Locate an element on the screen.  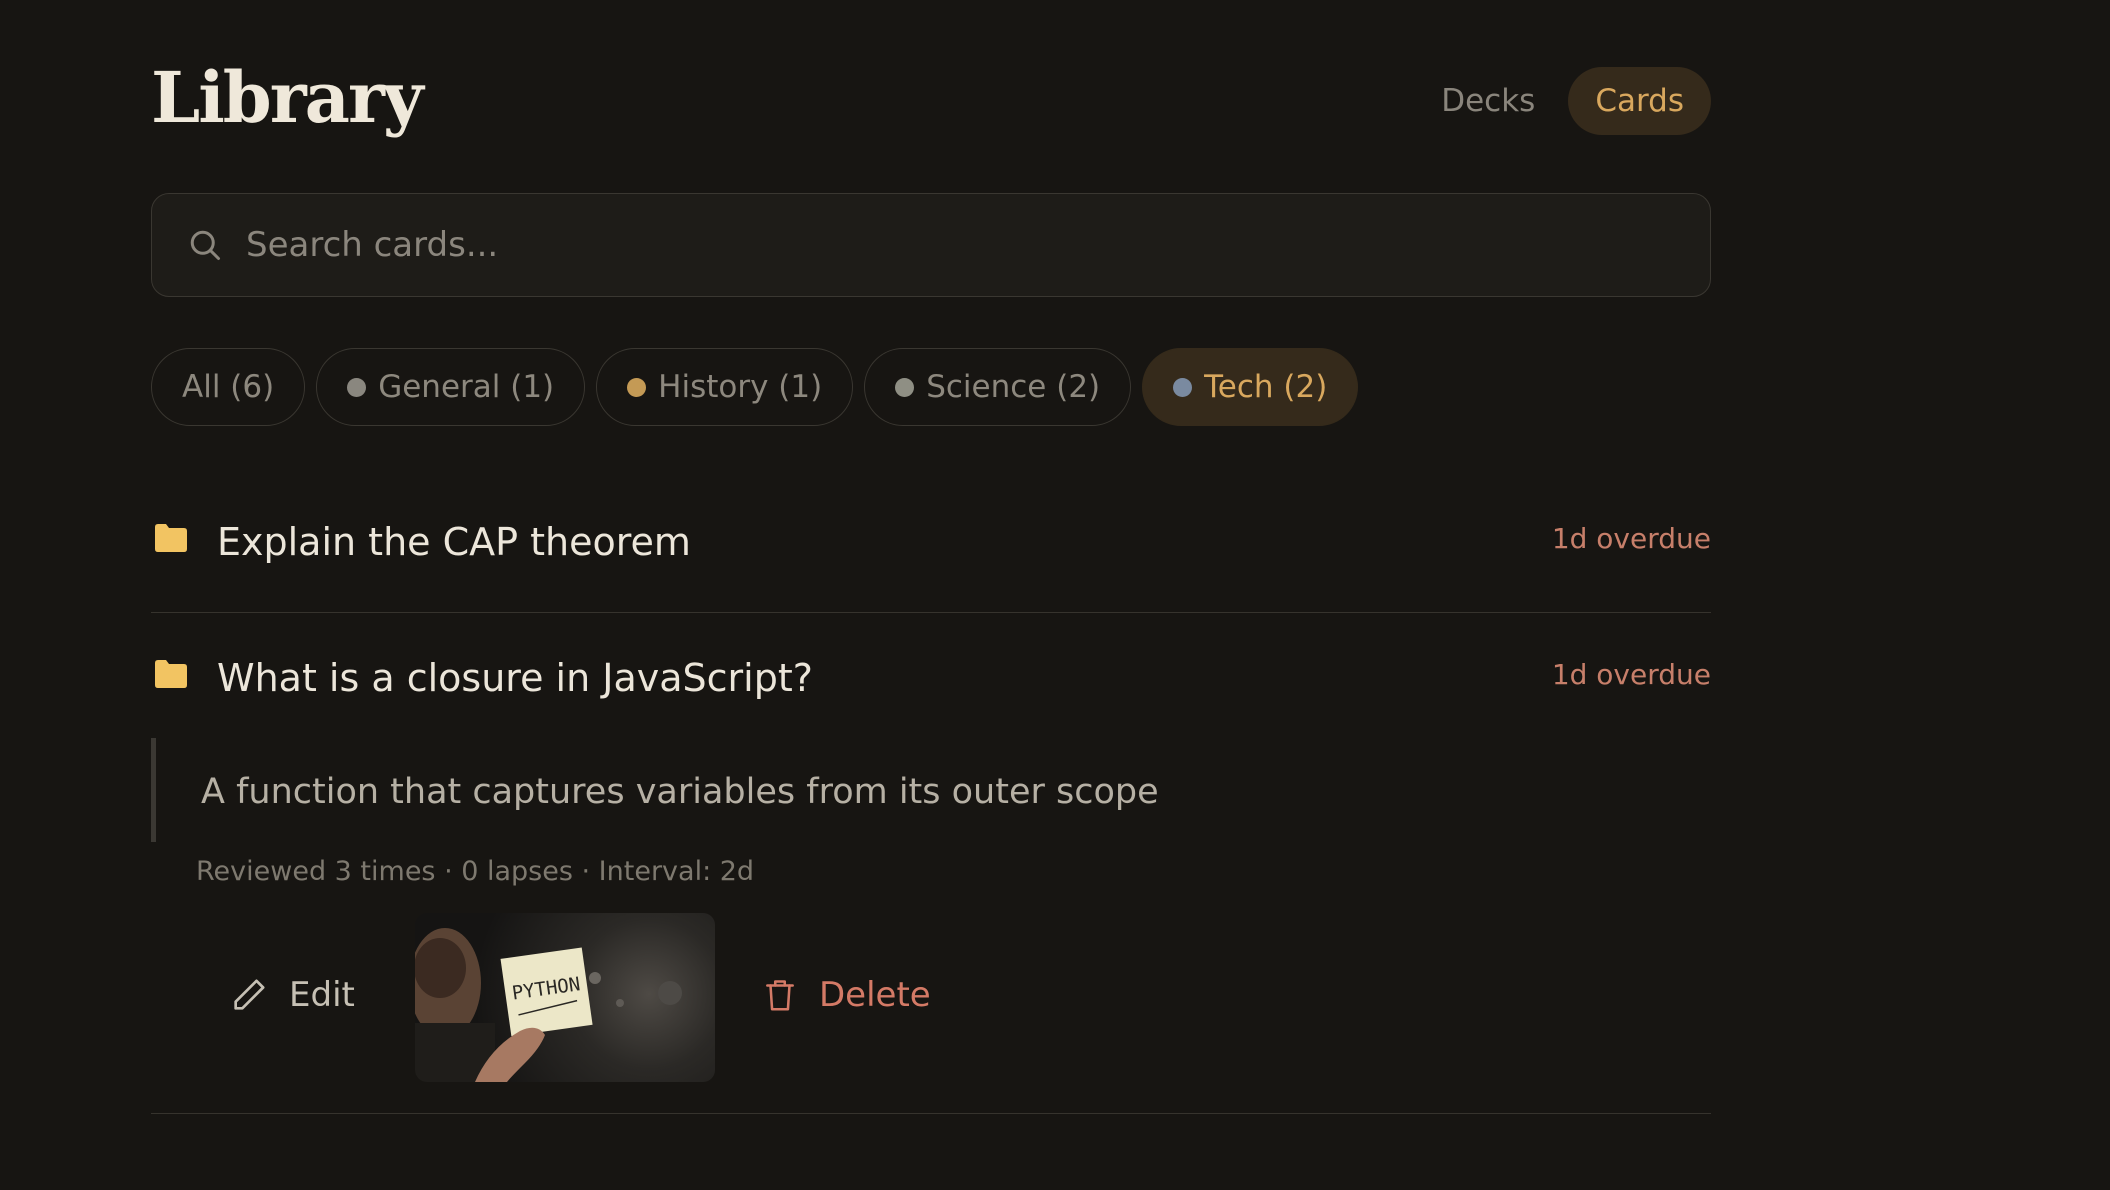
card-header: Explain the CAP theorem 1d overdue is located at coordinates (931, 549).